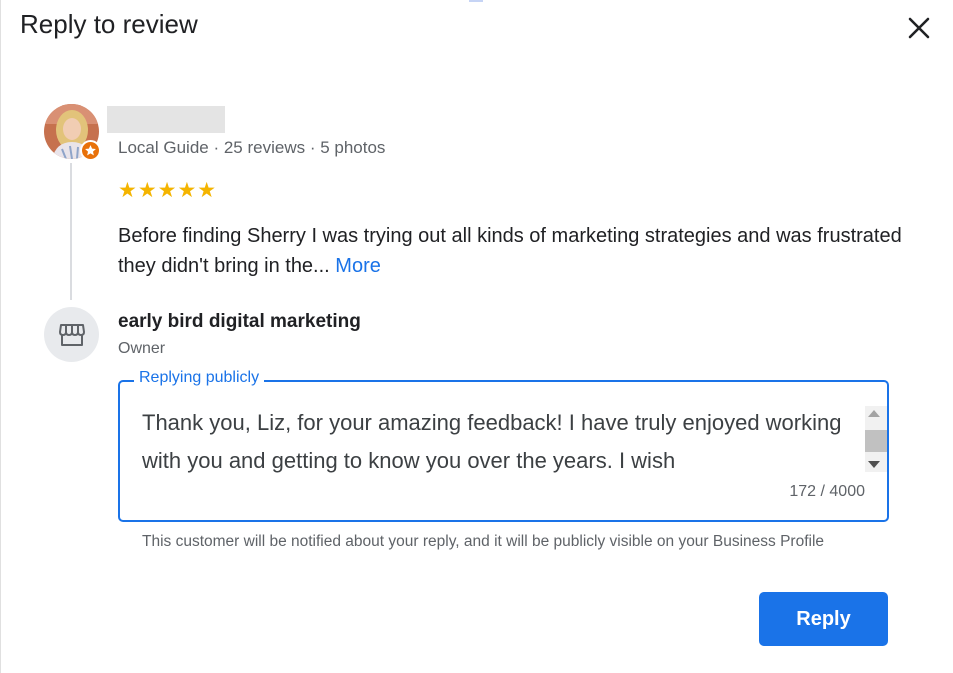 The height and width of the screenshot is (673, 953). Describe the element at coordinates (142, 348) in the screenshot. I see `owner-role: Owner` at that location.